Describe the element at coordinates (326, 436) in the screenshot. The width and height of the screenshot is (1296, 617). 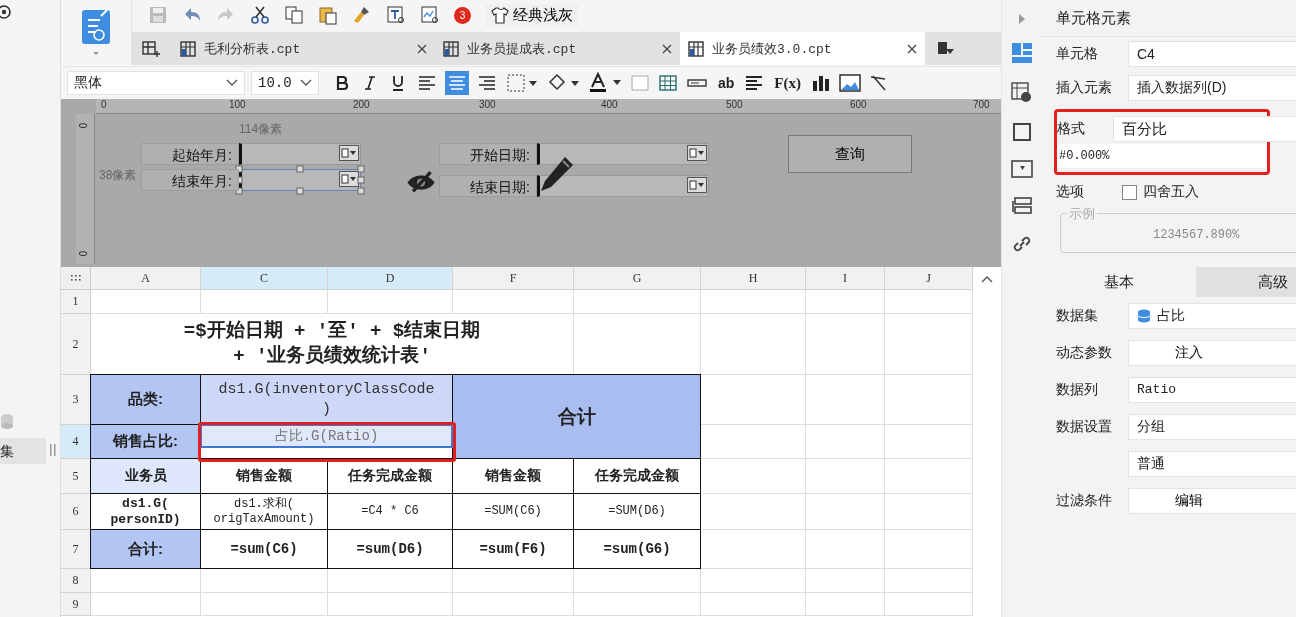
I see `table-cell: 占比.G(Ratio)` at that location.